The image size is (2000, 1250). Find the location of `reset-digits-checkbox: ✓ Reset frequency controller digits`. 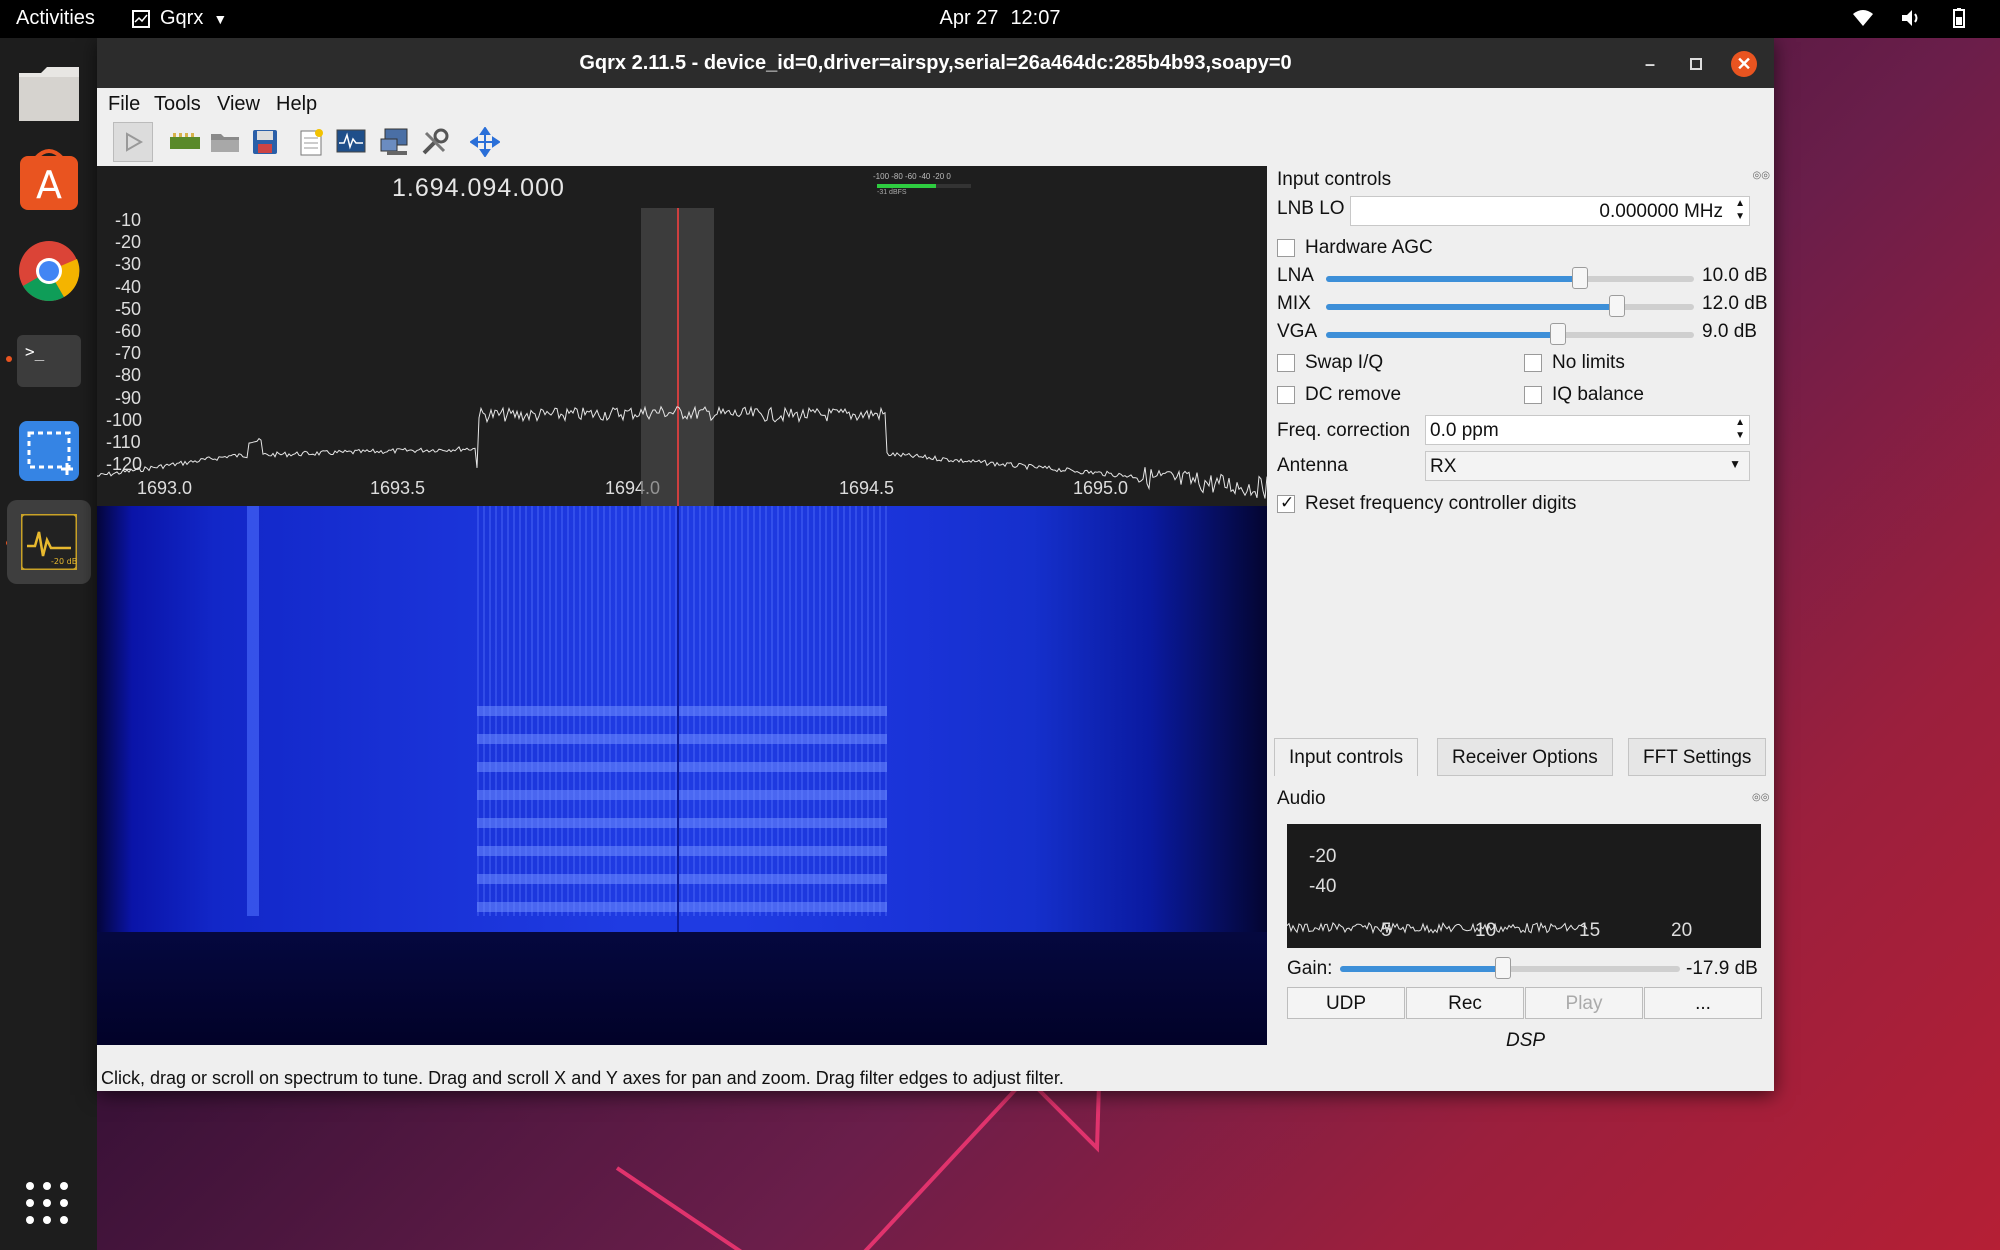

reset-digits-checkbox: ✓ Reset frequency controller digits is located at coordinates (1426, 504).